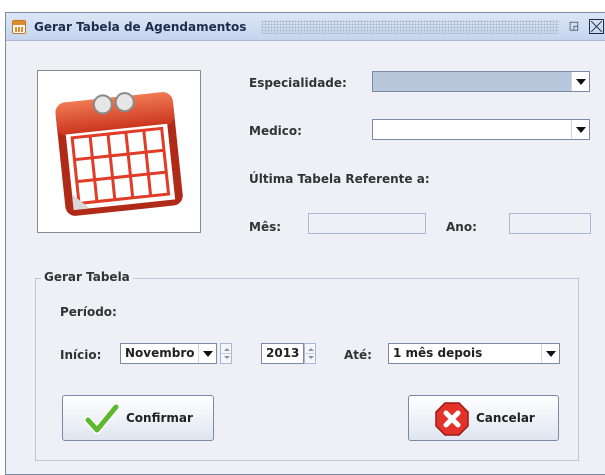 The image size is (605, 475). I want to click on window-title: Gerar Tabela de Agendamentos, so click(140, 27).